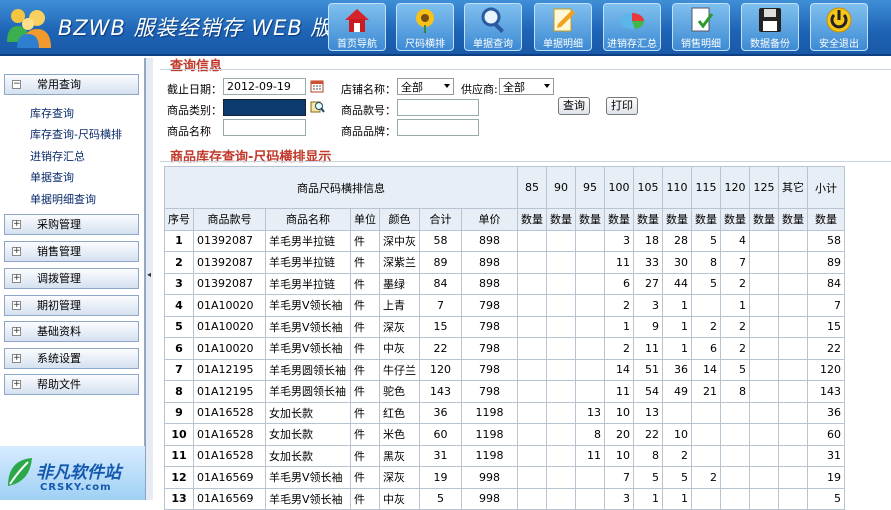 The width and height of the screenshot is (891, 510). Describe the element at coordinates (71, 331) in the screenshot. I see `sidebar-group-basic-data: + 基础资料` at that location.